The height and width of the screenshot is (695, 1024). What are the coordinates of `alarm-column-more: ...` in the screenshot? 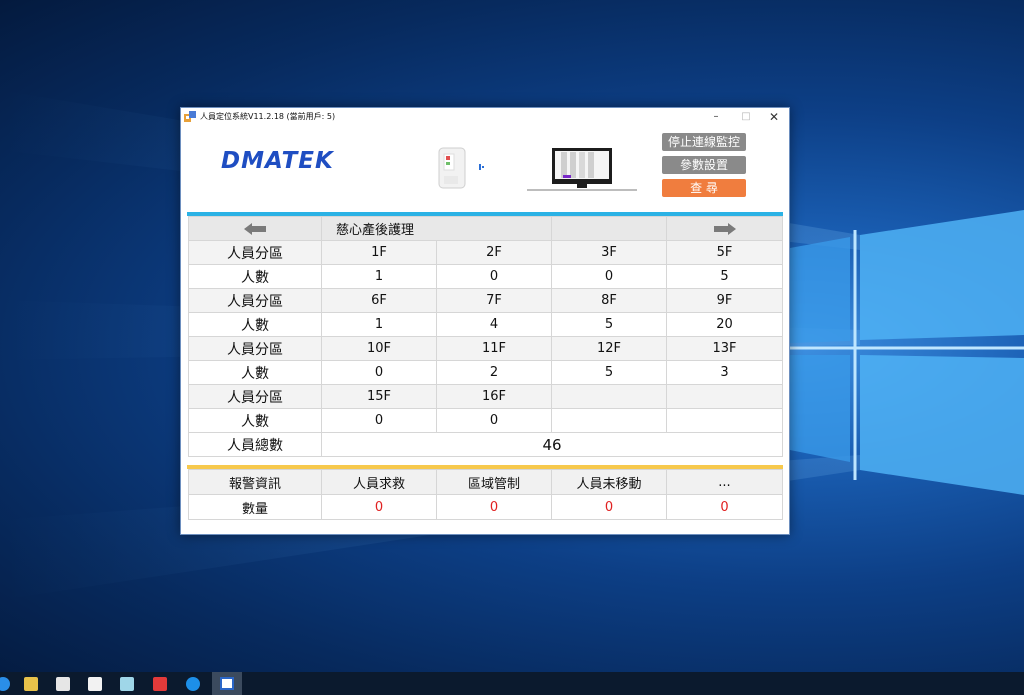 It's located at (724, 482).